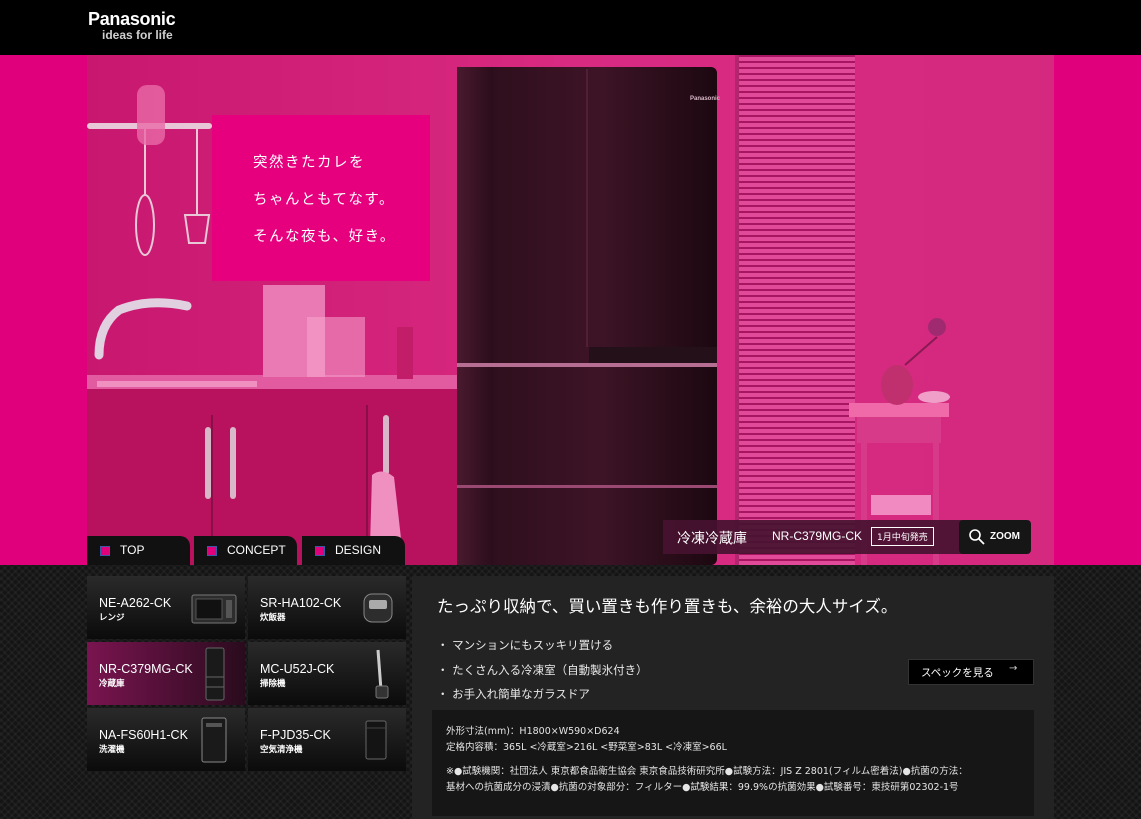 This screenshot has height=819, width=1141. I want to click on product-card-washing-machine: NA-FS60H1-CK 洗濯機, so click(166, 739).